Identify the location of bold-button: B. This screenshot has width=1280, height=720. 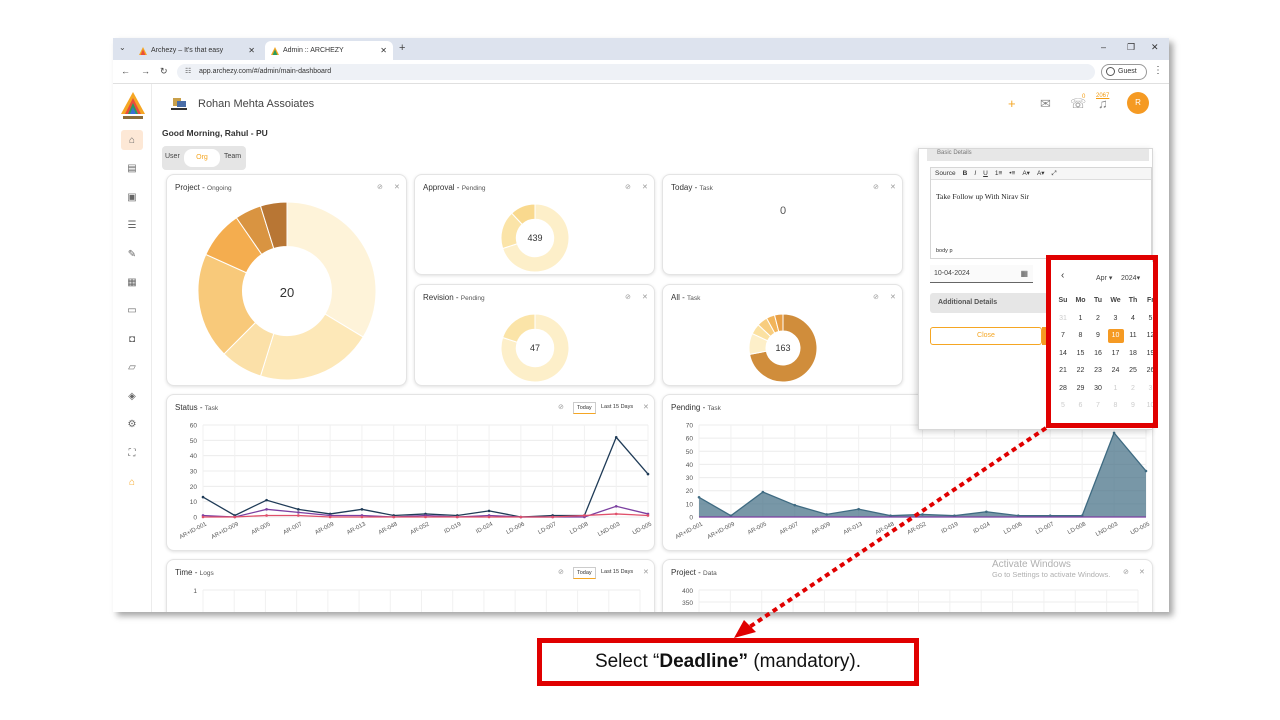
(965, 173).